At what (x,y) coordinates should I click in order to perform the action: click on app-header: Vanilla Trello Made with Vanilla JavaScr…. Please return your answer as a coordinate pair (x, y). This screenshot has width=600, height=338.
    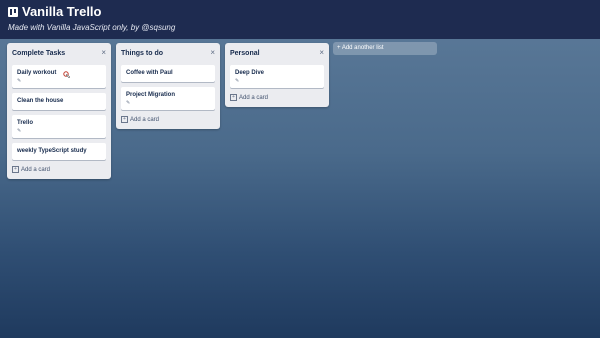
    Looking at the image, I should click on (300, 19).